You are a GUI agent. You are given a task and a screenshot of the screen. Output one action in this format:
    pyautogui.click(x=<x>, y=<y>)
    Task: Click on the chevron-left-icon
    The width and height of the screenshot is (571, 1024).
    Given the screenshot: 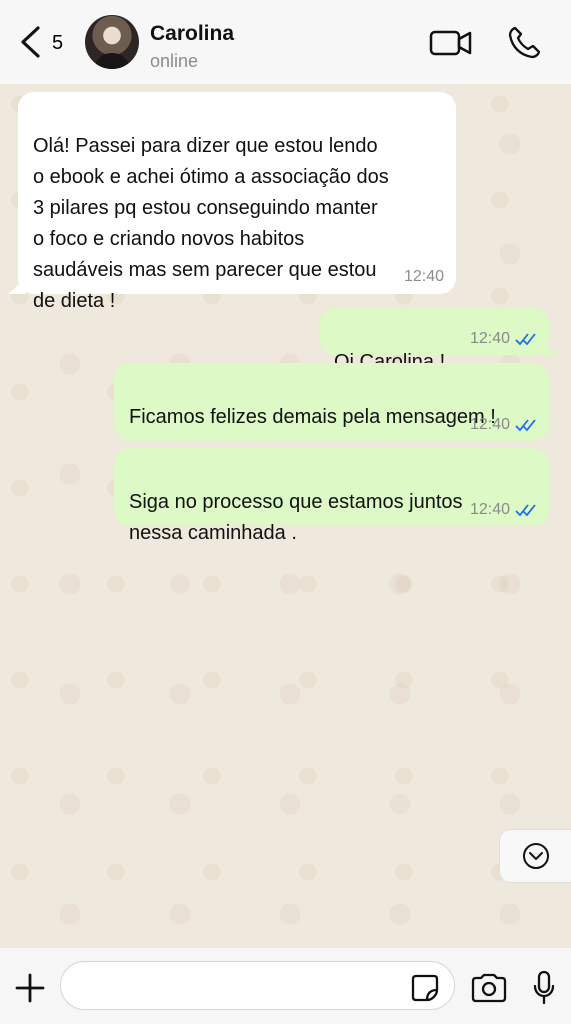 What is the action you would take?
    pyautogui.click(x=30, y=42)
    